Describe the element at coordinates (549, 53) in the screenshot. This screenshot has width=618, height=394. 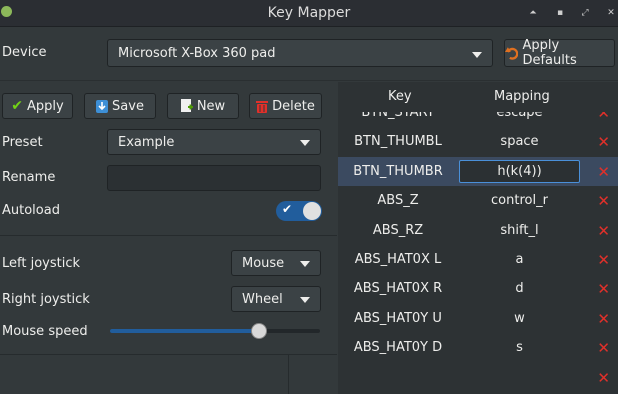
I see `apply-defaults-label: Apply Defaults` at that location.